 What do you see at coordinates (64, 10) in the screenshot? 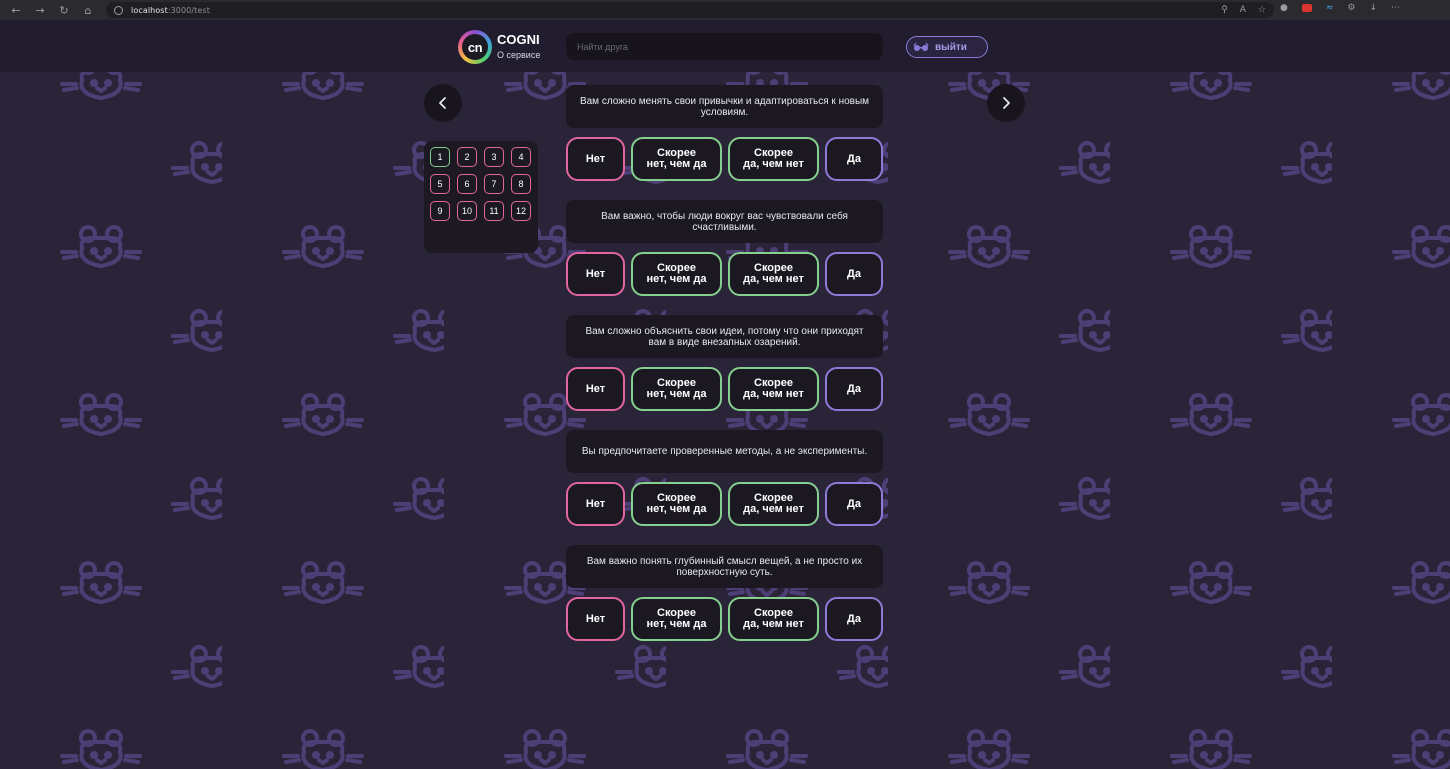
I see `reload-icon: ↻` at bounding box center [64, 10].